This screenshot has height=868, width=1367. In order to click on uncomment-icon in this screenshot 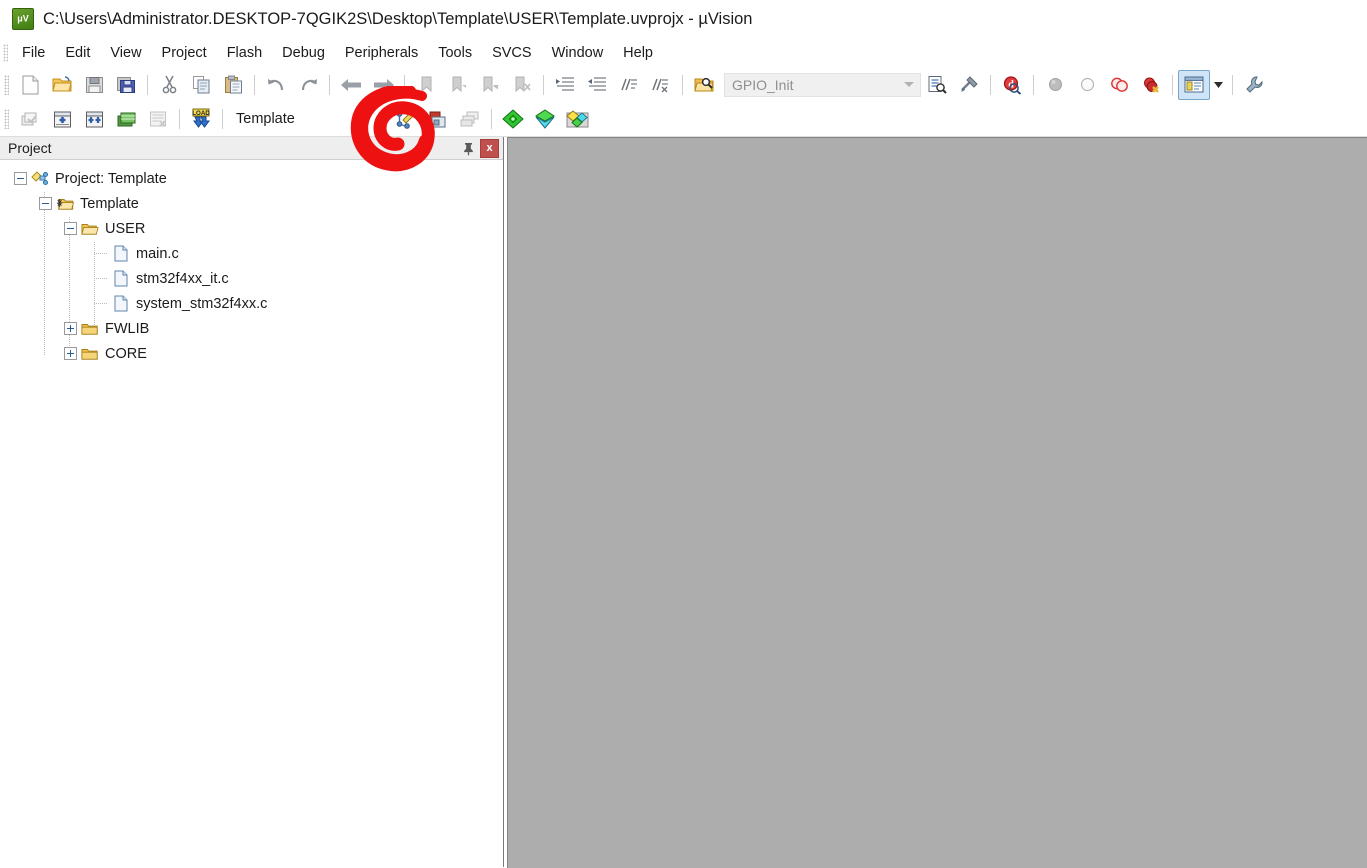, I will do `click(661, 85)`.